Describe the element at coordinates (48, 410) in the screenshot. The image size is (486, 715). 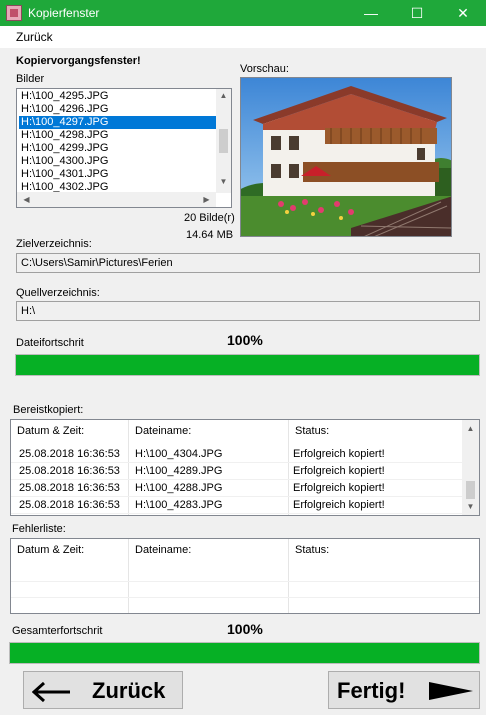
I see `copied-label: Bereistkopiert:` at that location.